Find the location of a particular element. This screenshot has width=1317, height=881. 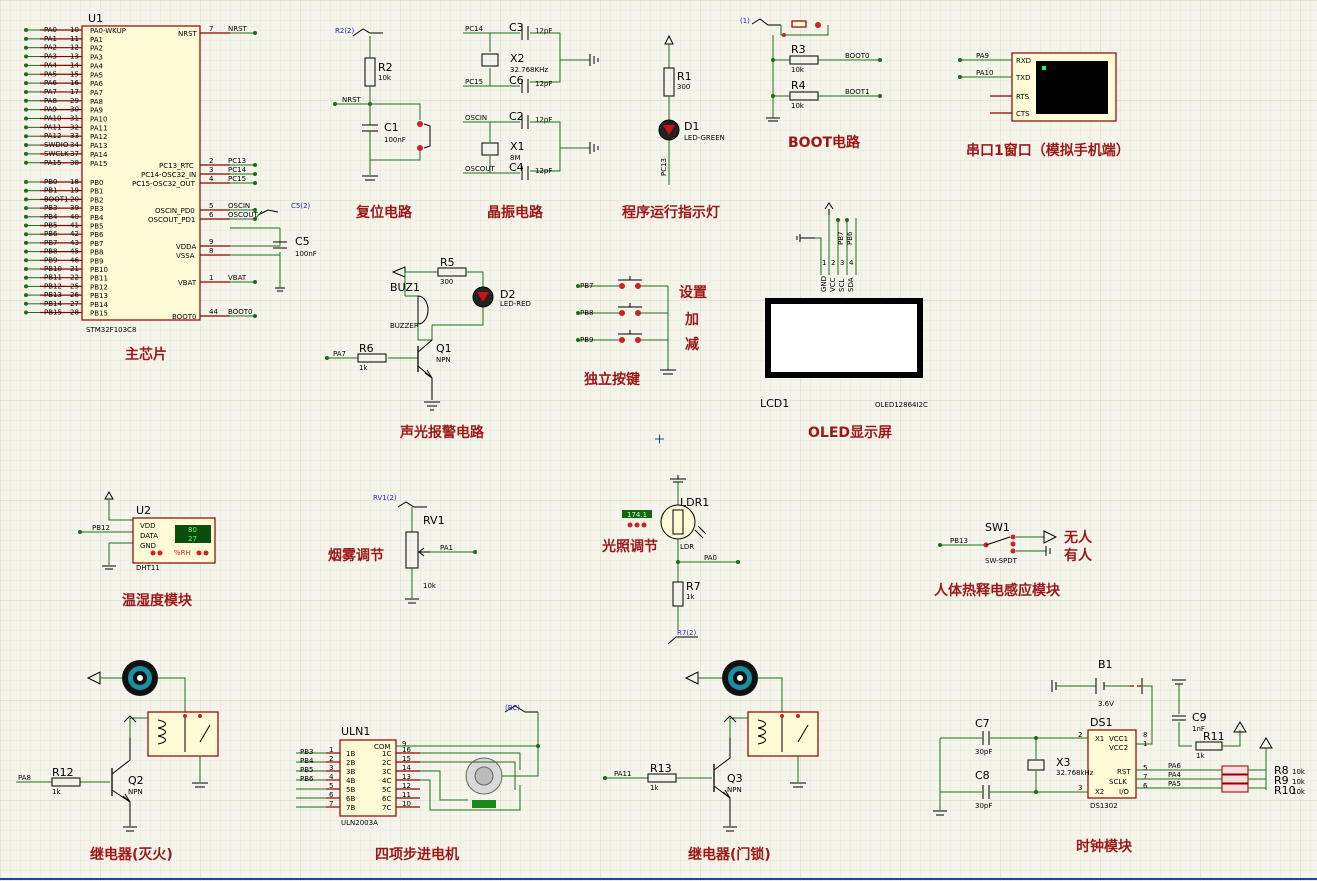

u1-pin-inner: PA11 is located at coordinates (98, 128).